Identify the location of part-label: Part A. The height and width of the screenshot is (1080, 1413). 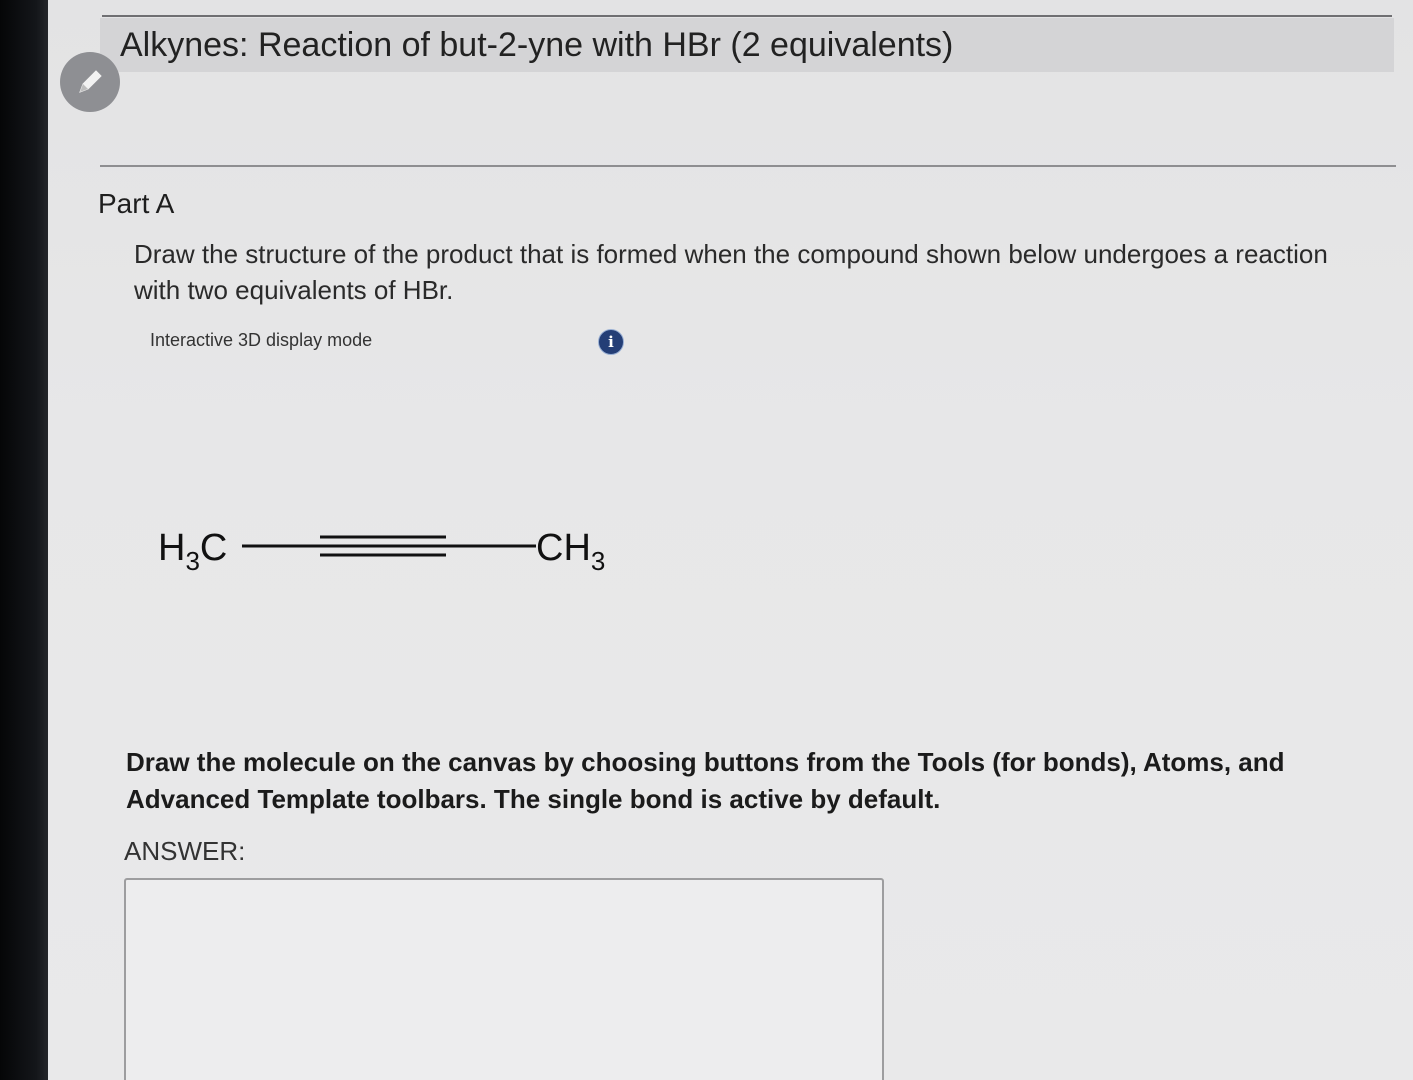
(136, 203).